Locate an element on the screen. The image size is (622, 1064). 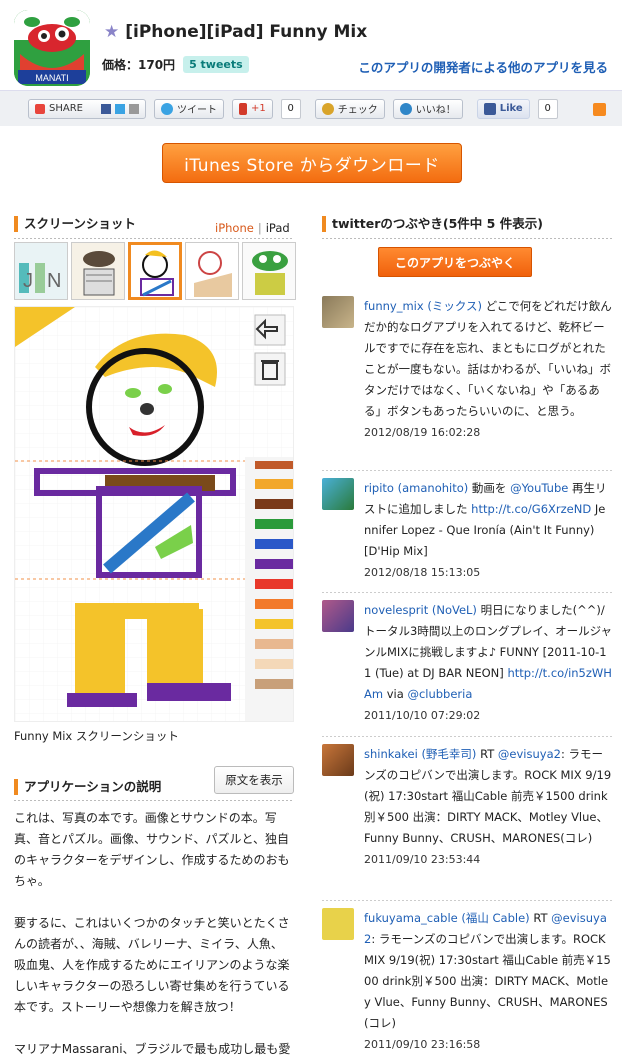
svg-text: J is located at coordinates (28, 281).